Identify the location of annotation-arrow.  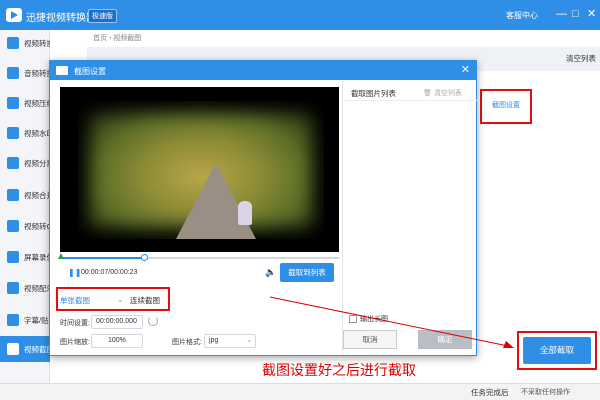
(391, 322).